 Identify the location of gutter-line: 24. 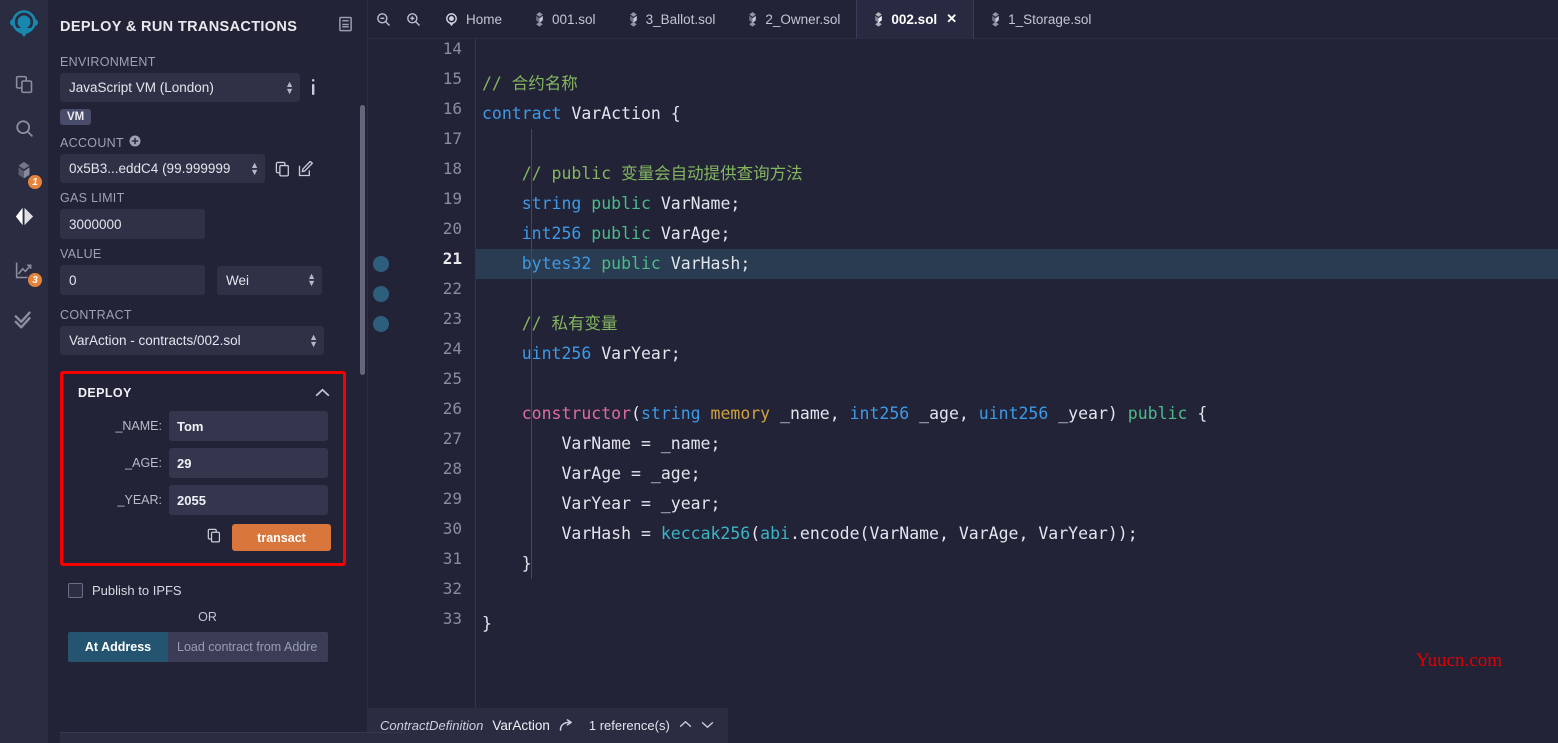
(422, 354).